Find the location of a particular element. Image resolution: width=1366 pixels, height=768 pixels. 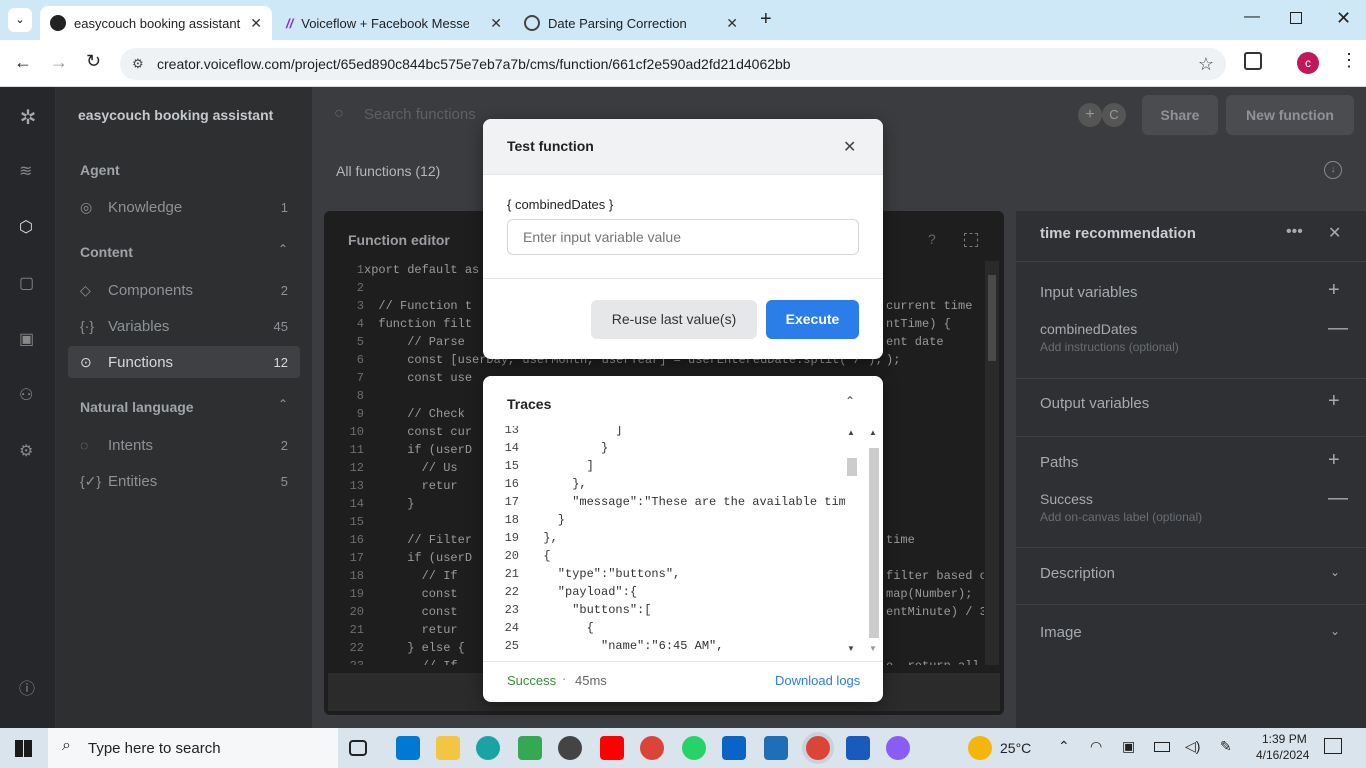

input-variable-hint: Add instructions (optional) is located at coordinates (1195, 347).